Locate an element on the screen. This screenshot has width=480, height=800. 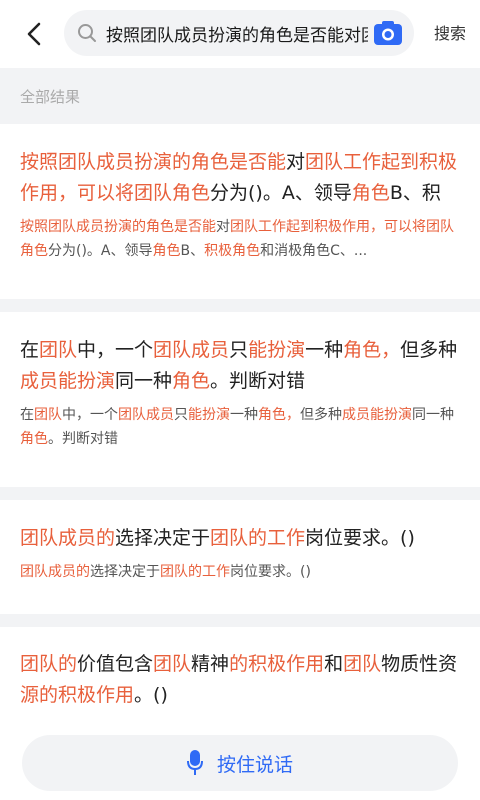
camera-icon is located at coordinates (388, 33).